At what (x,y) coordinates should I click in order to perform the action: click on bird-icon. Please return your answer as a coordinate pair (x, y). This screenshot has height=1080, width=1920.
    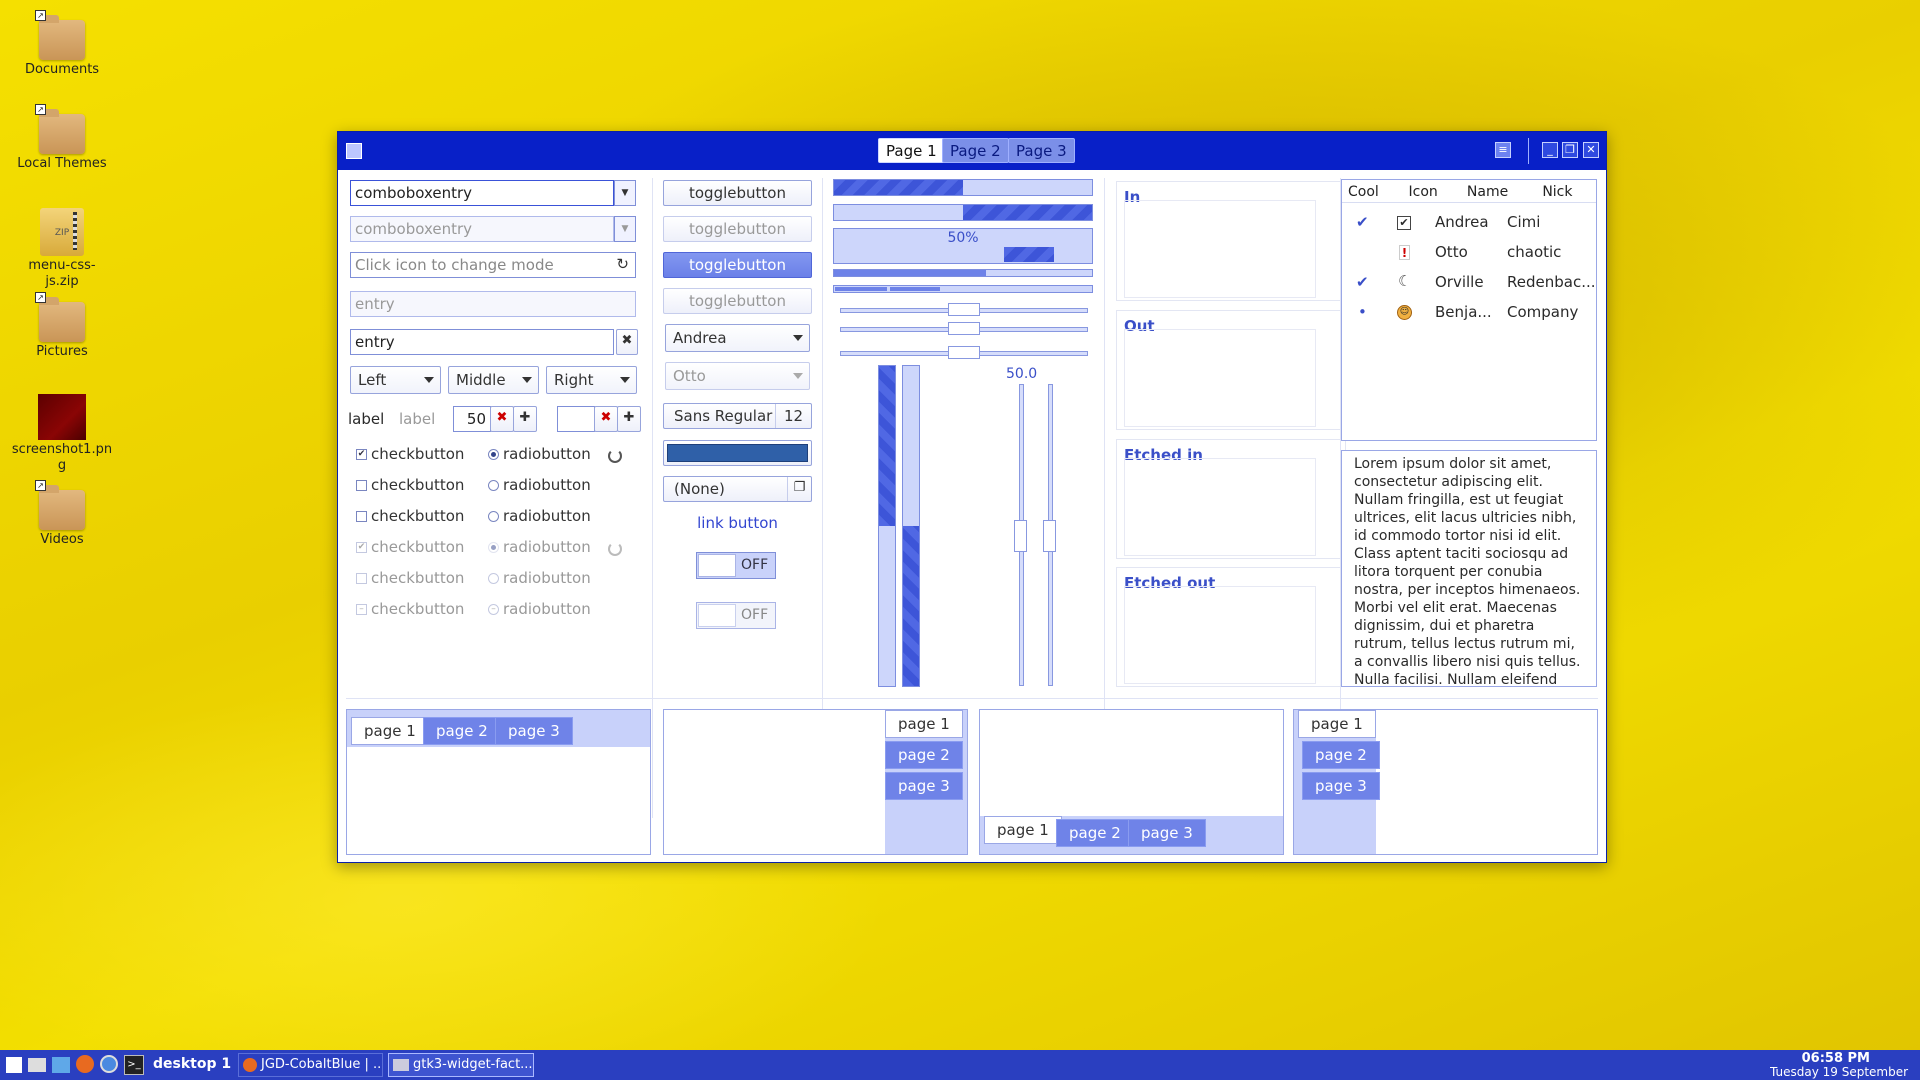
    Looking at the image, I should click on (61, 1065).